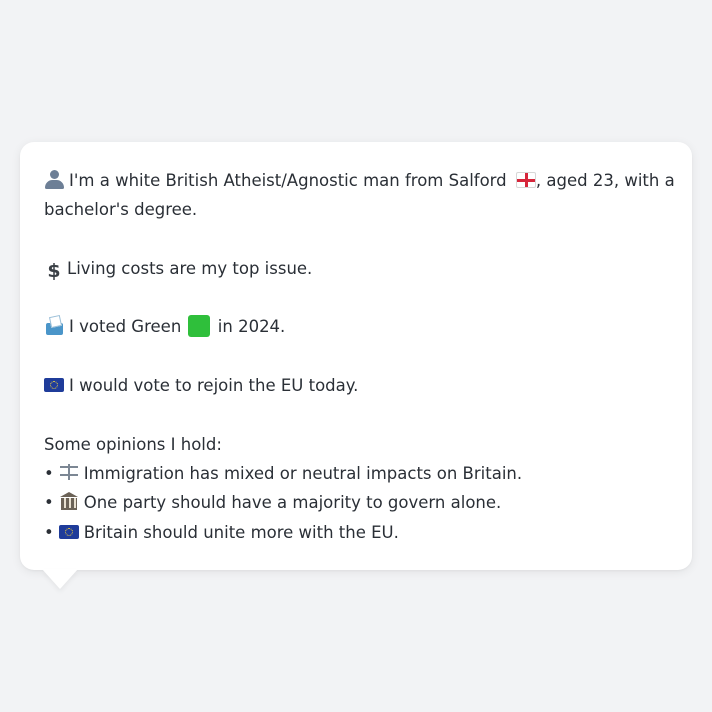  I want to click on vote-paragraph: I voted Green in 2024., so click(356, 326).